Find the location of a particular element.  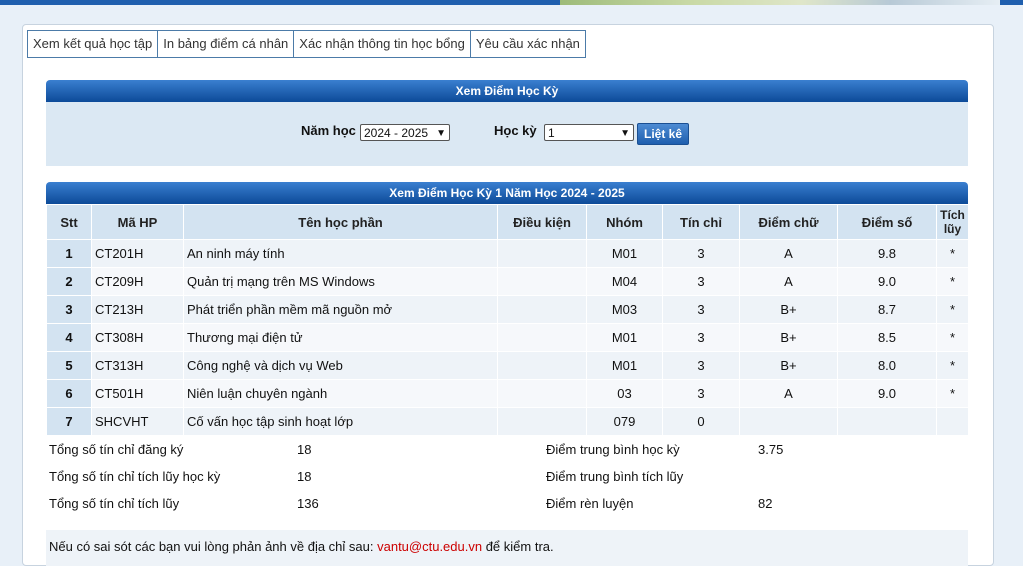

conduct-score-label: Điểm rèn luyện is located at coordinates (590, 503).